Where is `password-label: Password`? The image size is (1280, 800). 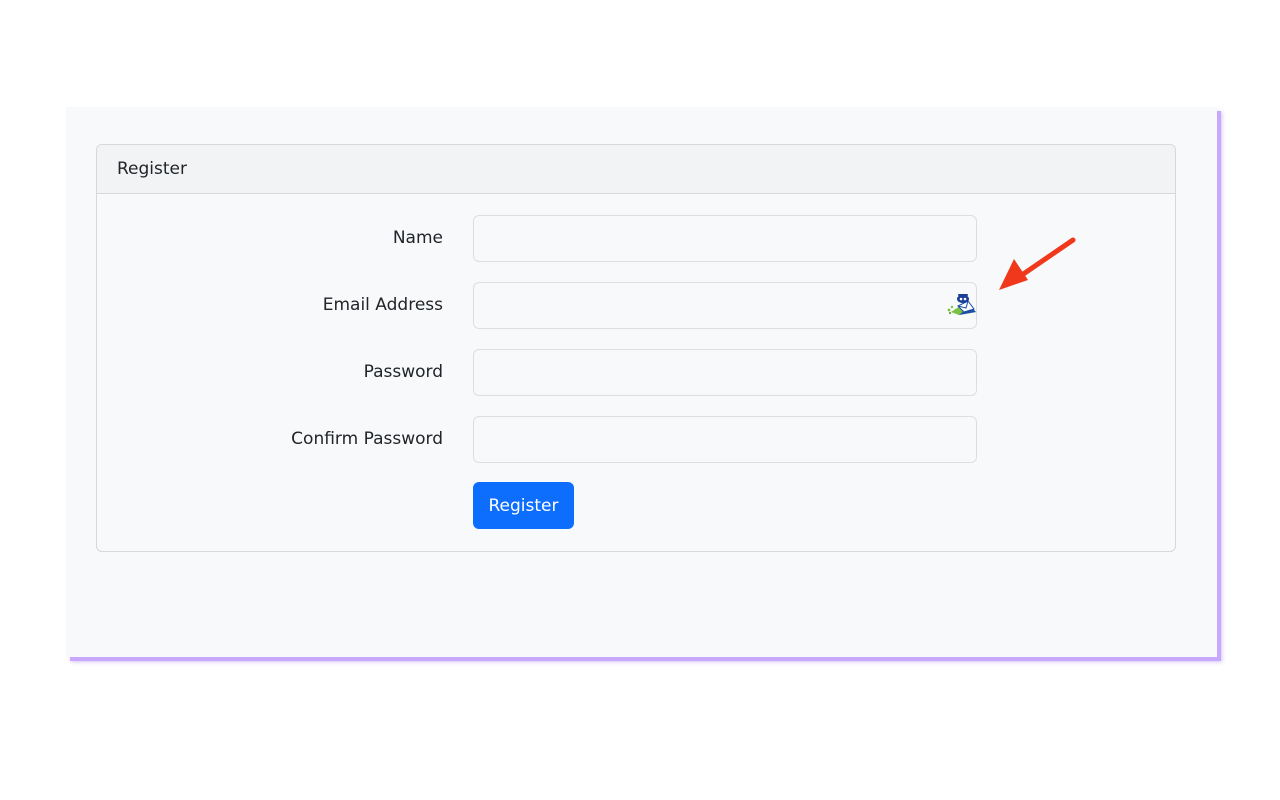
password-label: Password is located at coordinates (403, 372).